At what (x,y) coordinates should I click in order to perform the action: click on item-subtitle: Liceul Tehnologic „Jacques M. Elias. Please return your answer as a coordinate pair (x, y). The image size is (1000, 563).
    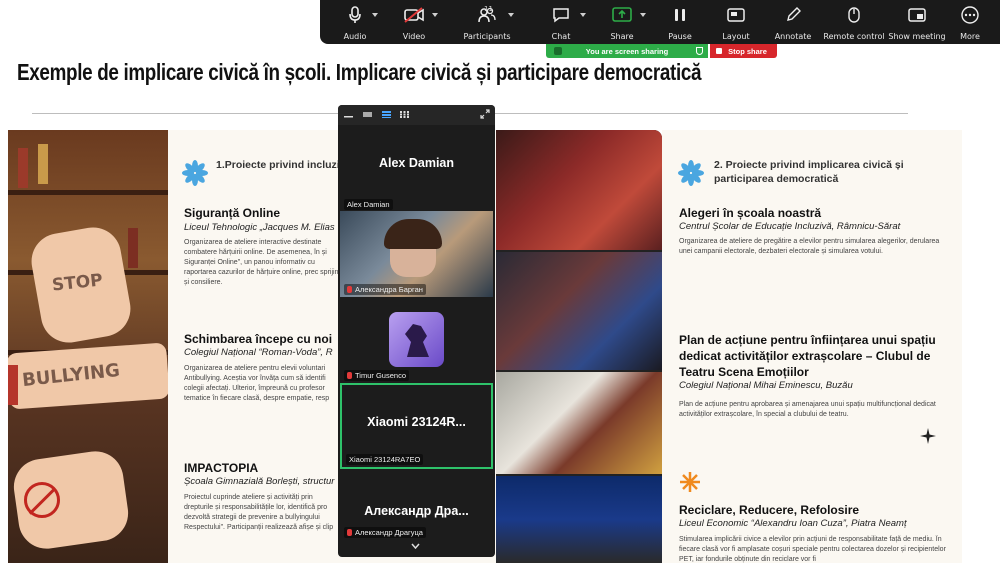
    Looking at the image, I should click on (259, 227).